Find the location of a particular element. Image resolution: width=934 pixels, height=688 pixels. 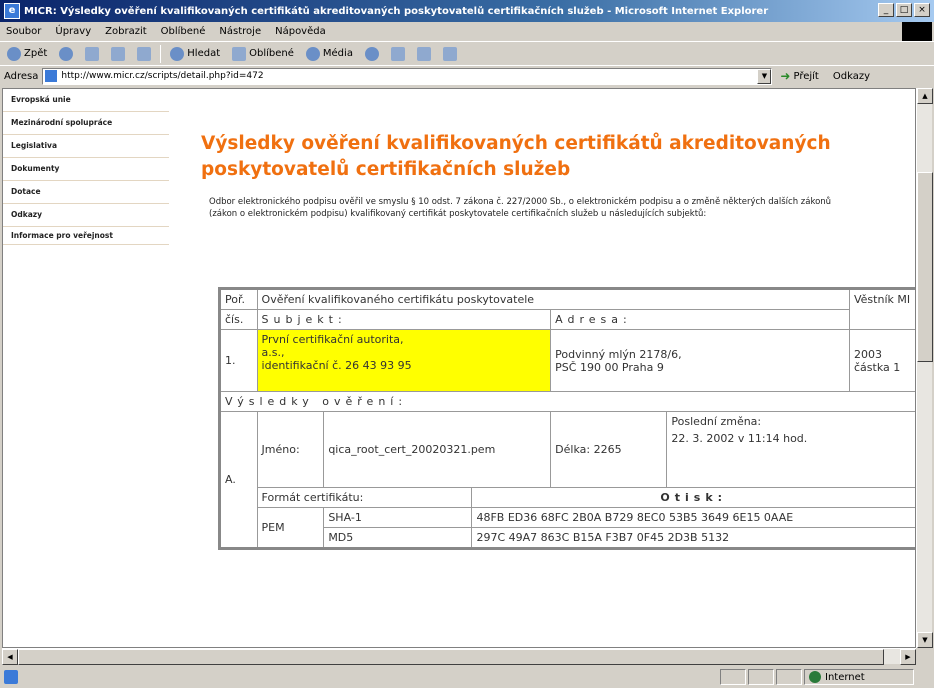

print-button is located at coordinates (424, 54).